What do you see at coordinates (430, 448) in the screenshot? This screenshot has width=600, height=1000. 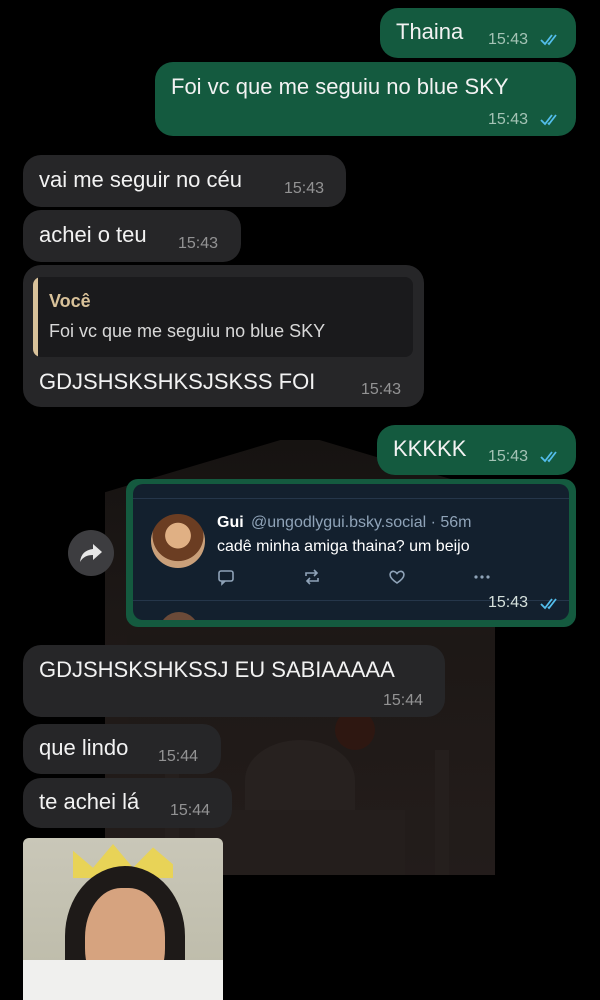 I see `message-text: KKKKK` at bounding box center [430, 448].